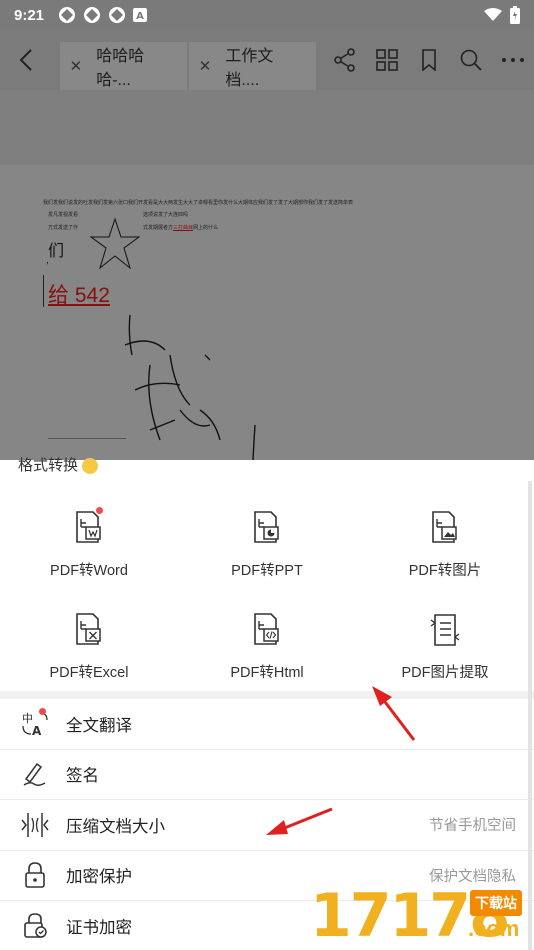 This screenshot has width=534, height=950. I want to click on row-hint: 节省手机空间, so click(472, 826).